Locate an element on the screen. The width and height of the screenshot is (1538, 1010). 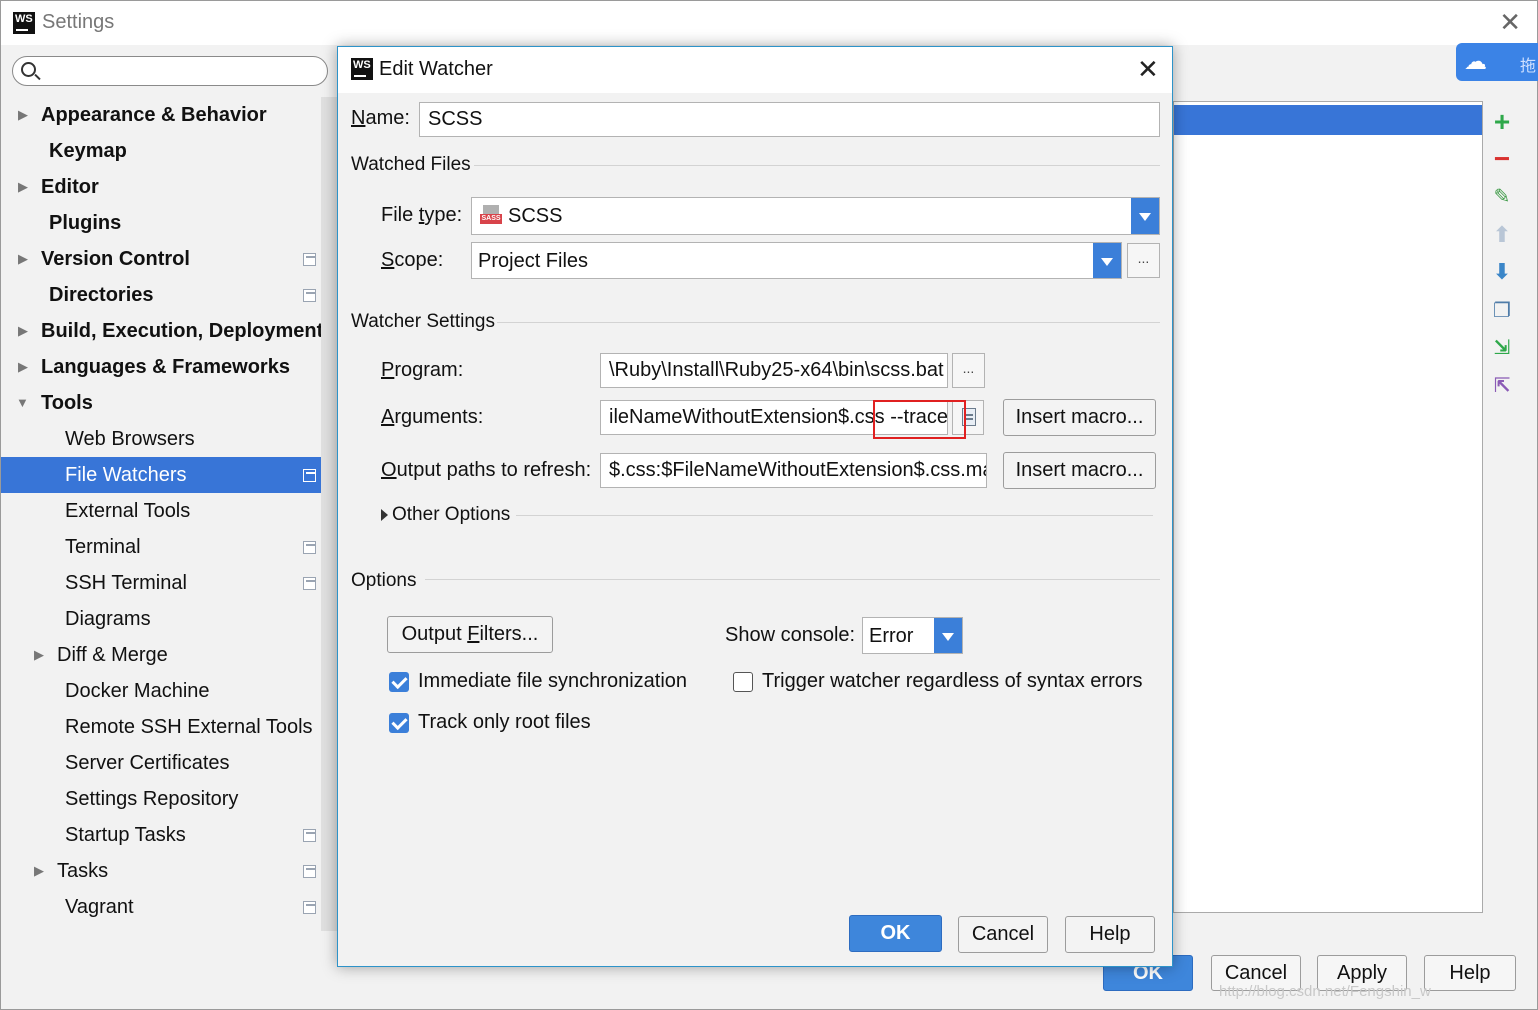
close-dialog-icon: ✕ is located at coordinates (1148, 69).